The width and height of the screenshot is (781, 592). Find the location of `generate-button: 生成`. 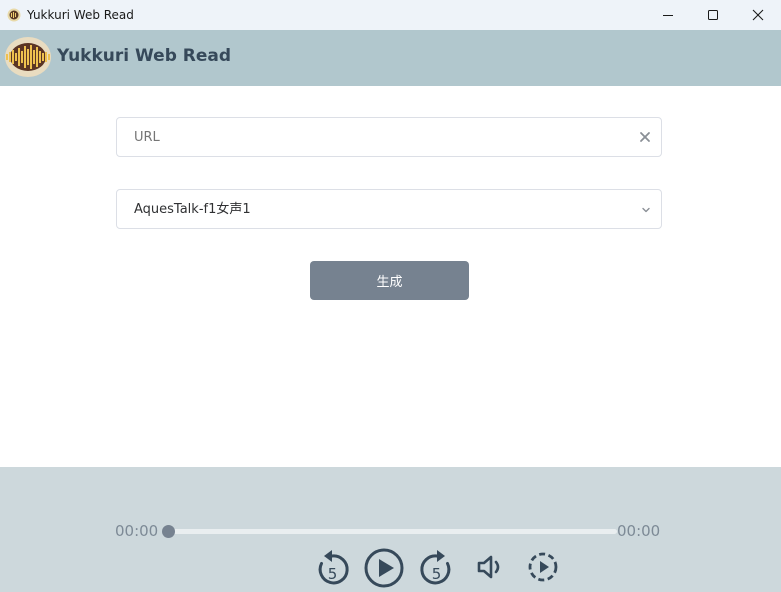

generate-button: 生成 is located at coordinates (389, 280).